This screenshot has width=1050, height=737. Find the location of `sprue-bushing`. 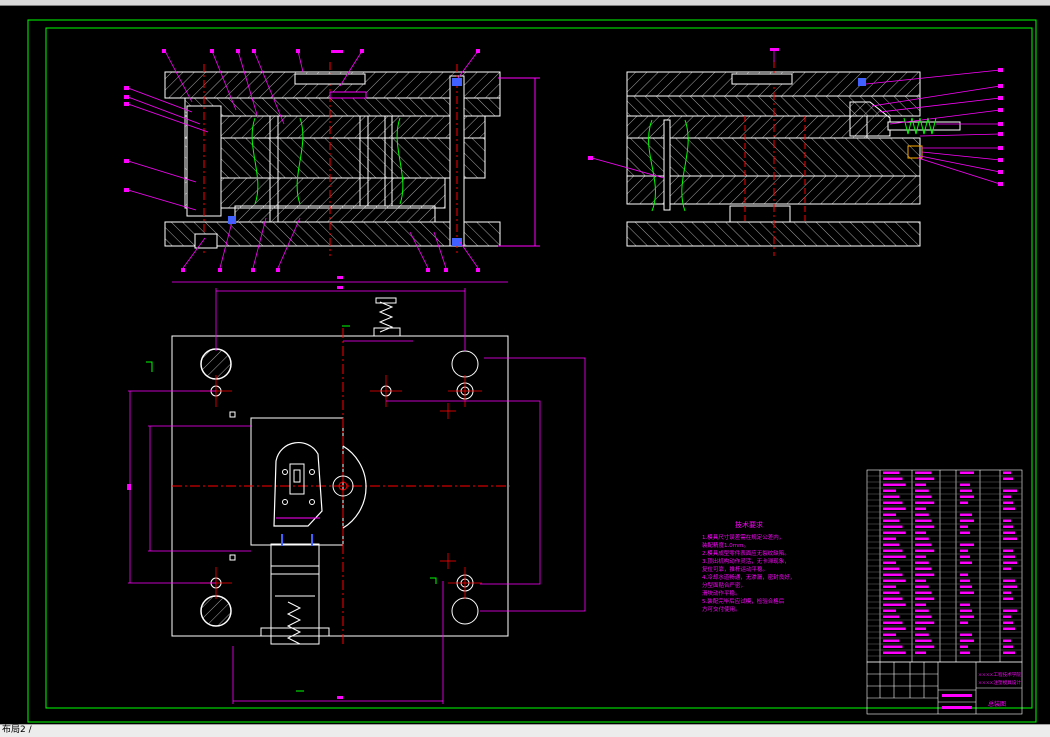

sprue-bushing is located at coordinates (330, 79).